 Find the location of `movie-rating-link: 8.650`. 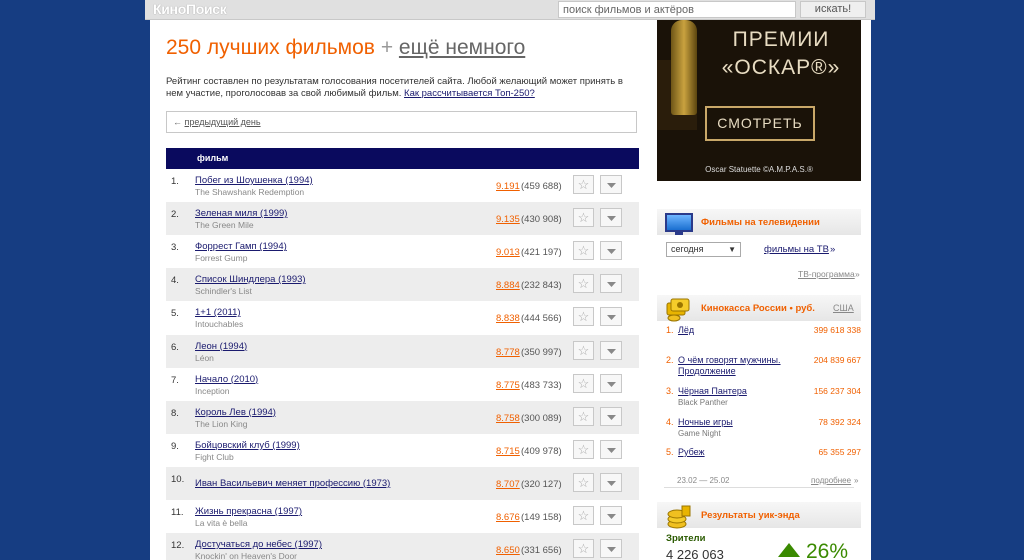

movie-rating-link: 8.650 is located at coordinates (508, 550).